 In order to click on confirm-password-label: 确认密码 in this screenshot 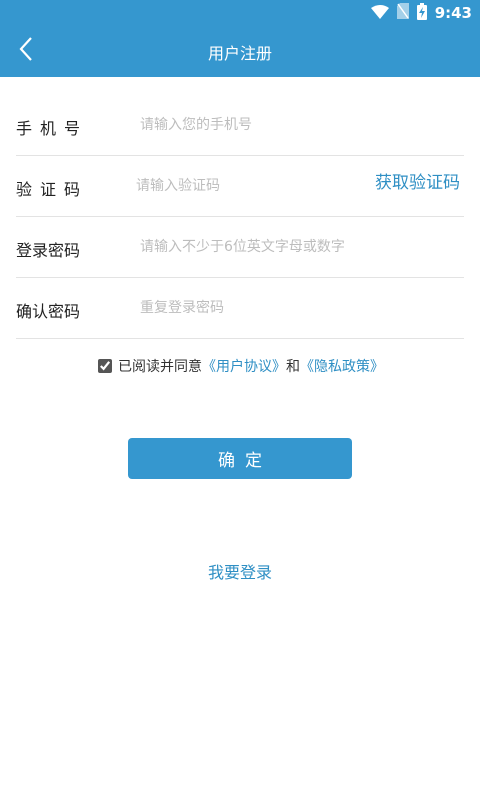, I will do `click(48, 311)`.